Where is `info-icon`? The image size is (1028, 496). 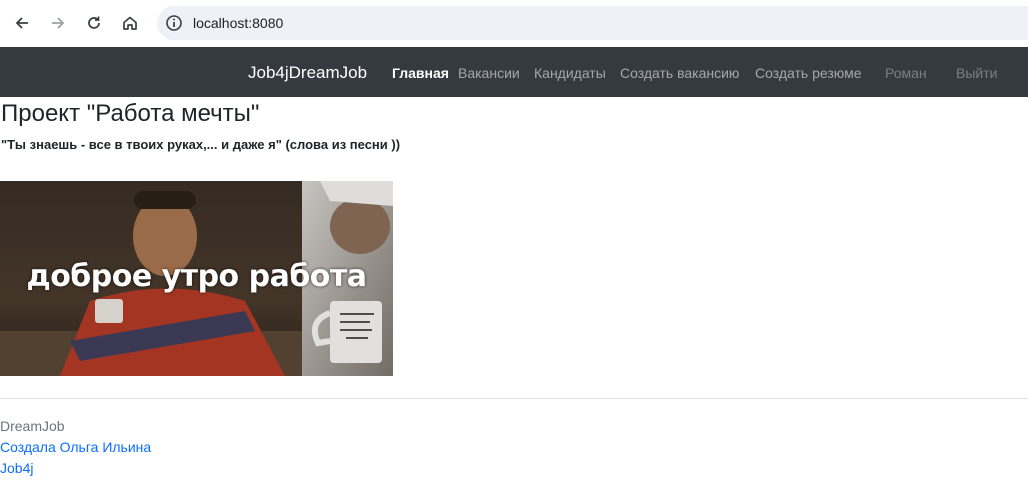
info-icon is located at coordinates (174, 23).